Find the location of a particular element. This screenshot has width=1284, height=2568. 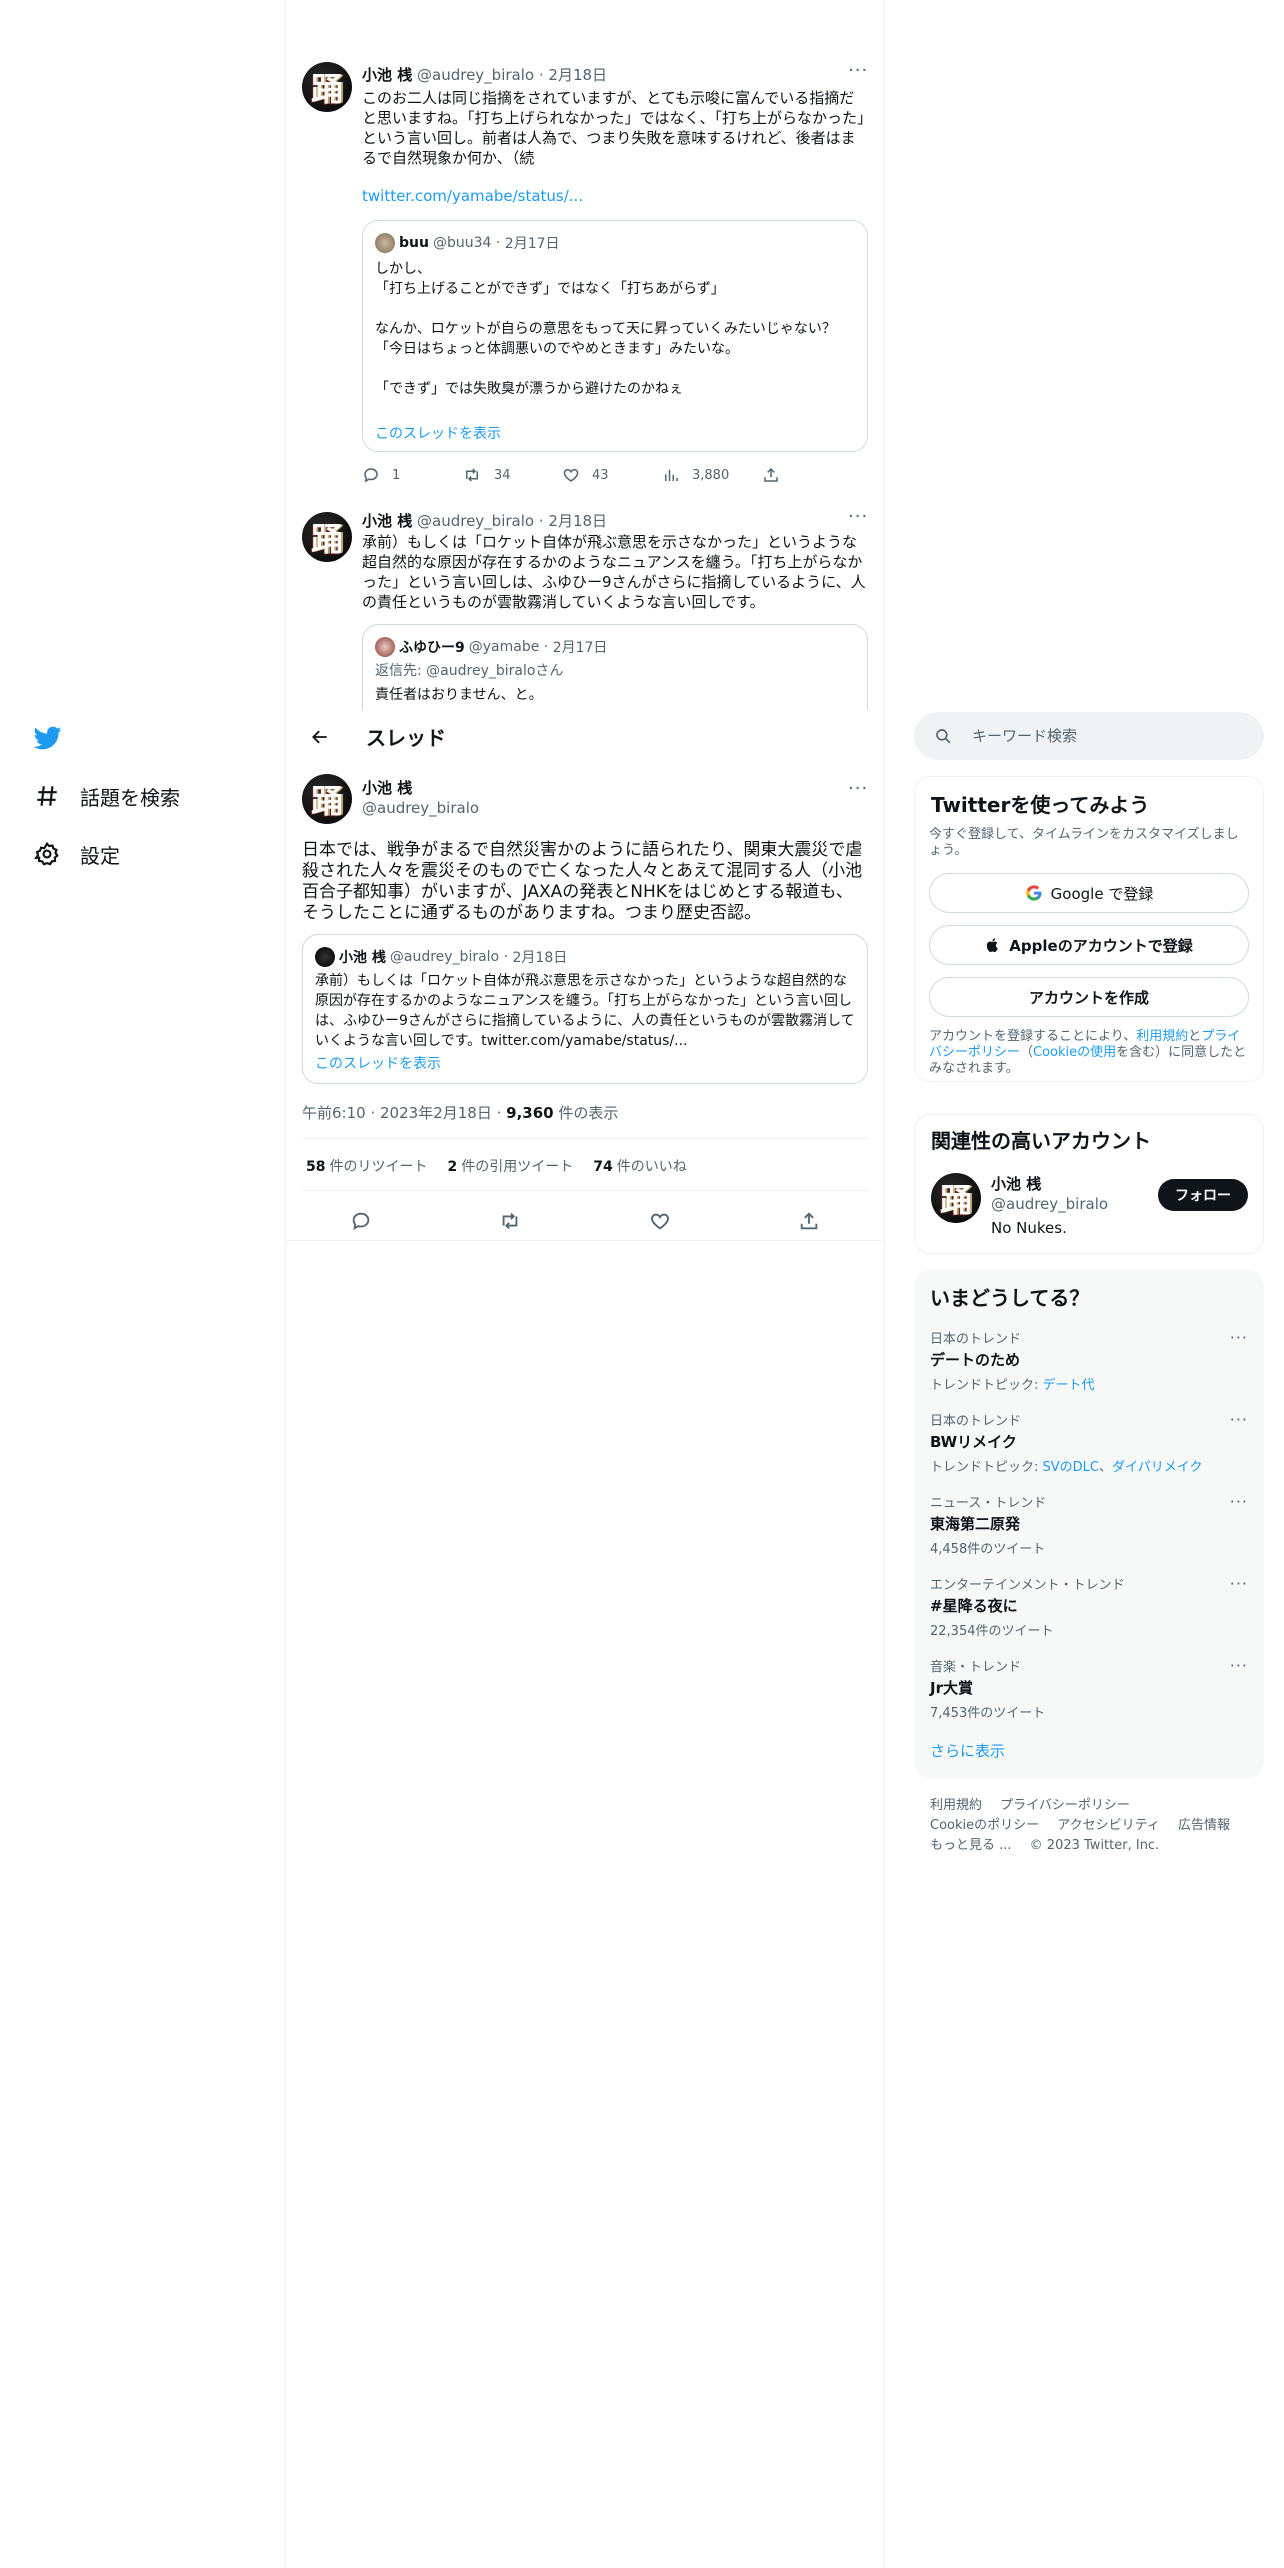

related-name-block: 小池 桟 is located at coordinates (1016, 1183).